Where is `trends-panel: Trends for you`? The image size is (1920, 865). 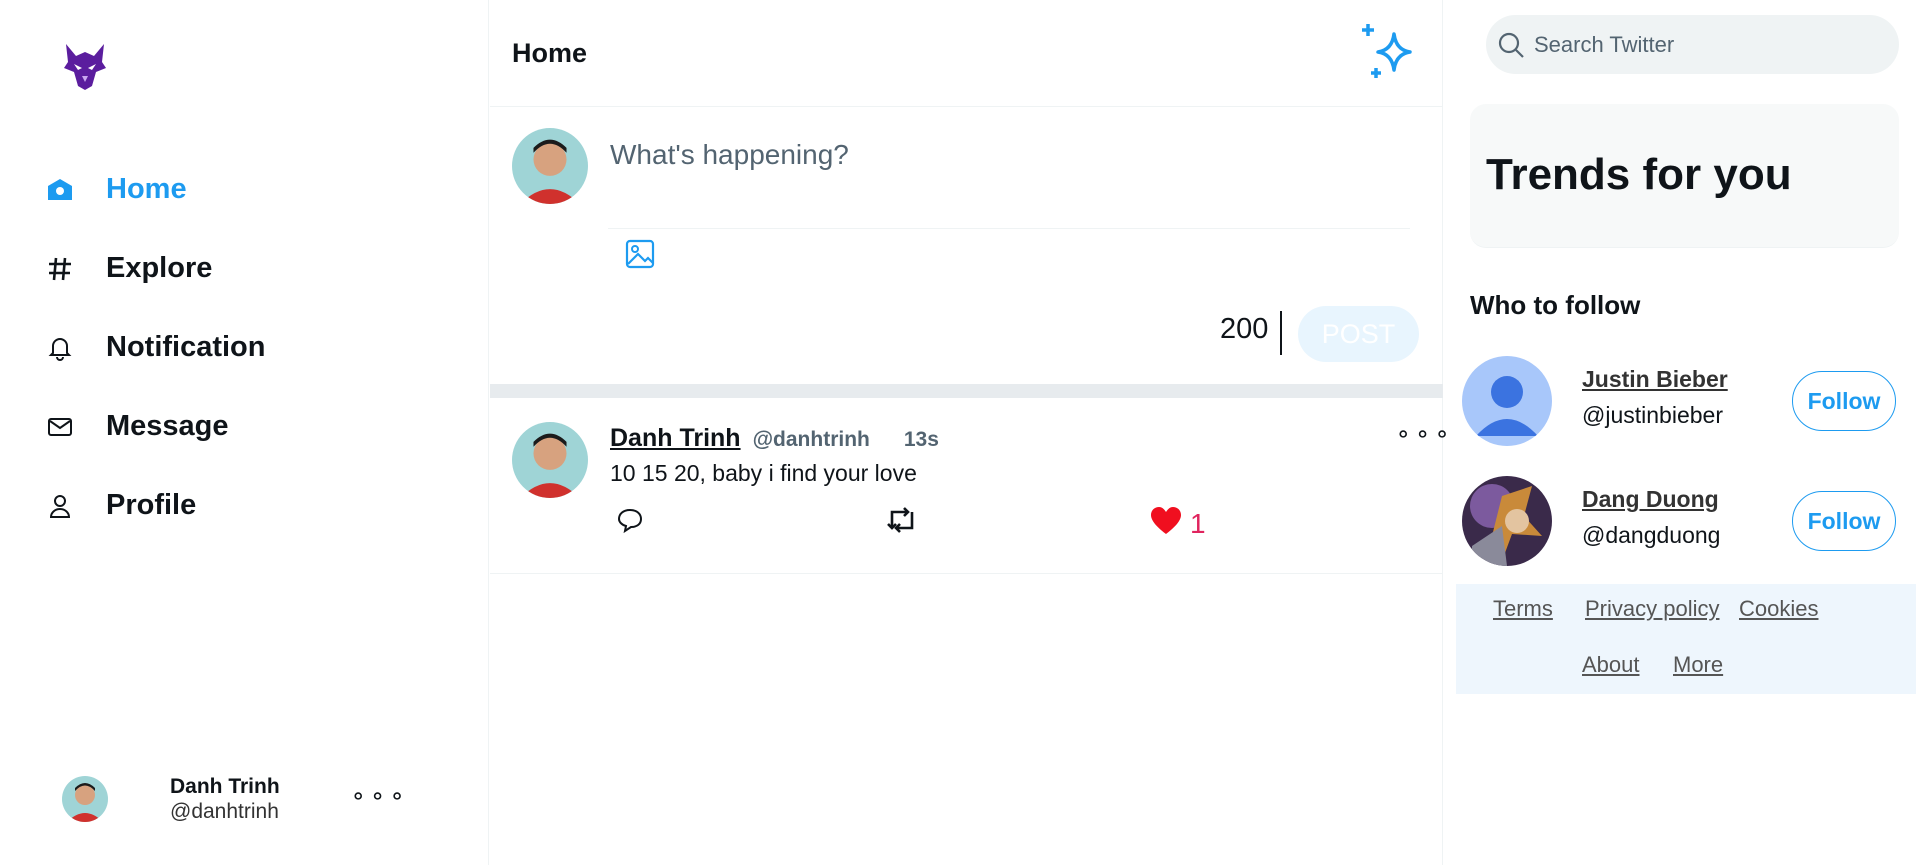 trends-panel: Trends for you is located at coordinates (1684, 176).